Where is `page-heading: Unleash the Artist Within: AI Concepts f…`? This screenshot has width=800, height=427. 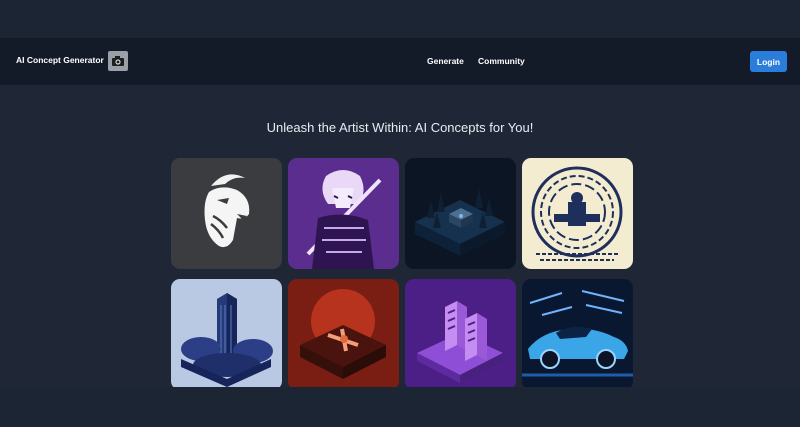
page-heading: Unleash the Artist Within: AI Concepts f… is located at coordinates (400, 127).